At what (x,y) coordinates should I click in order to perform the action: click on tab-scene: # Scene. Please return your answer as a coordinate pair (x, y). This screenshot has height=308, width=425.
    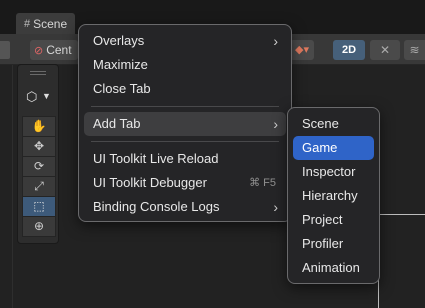
    Looking at the image, I should click on (46, 23).